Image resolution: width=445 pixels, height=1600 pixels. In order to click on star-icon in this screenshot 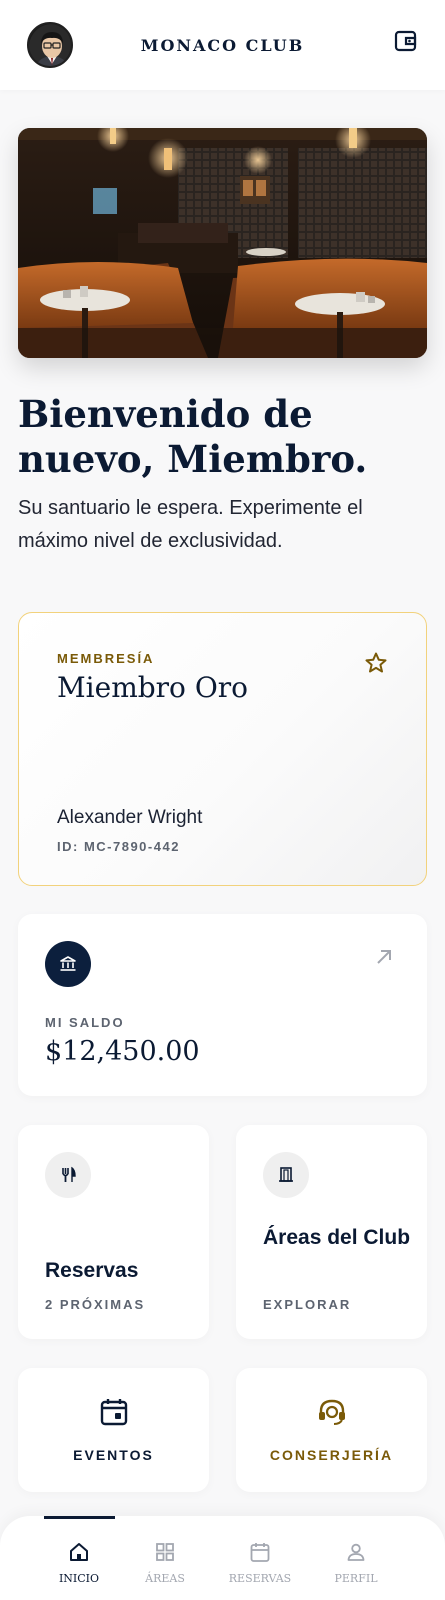, I will do `click(376, 663)`.